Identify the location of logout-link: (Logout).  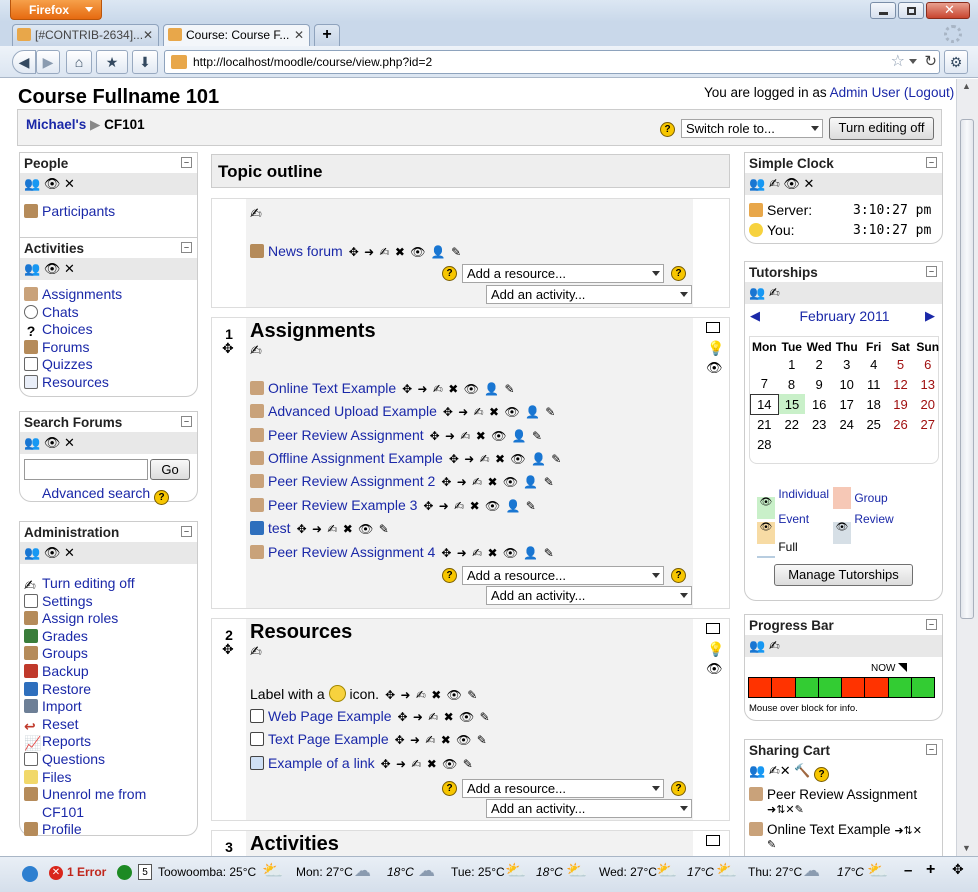
(929, 92).